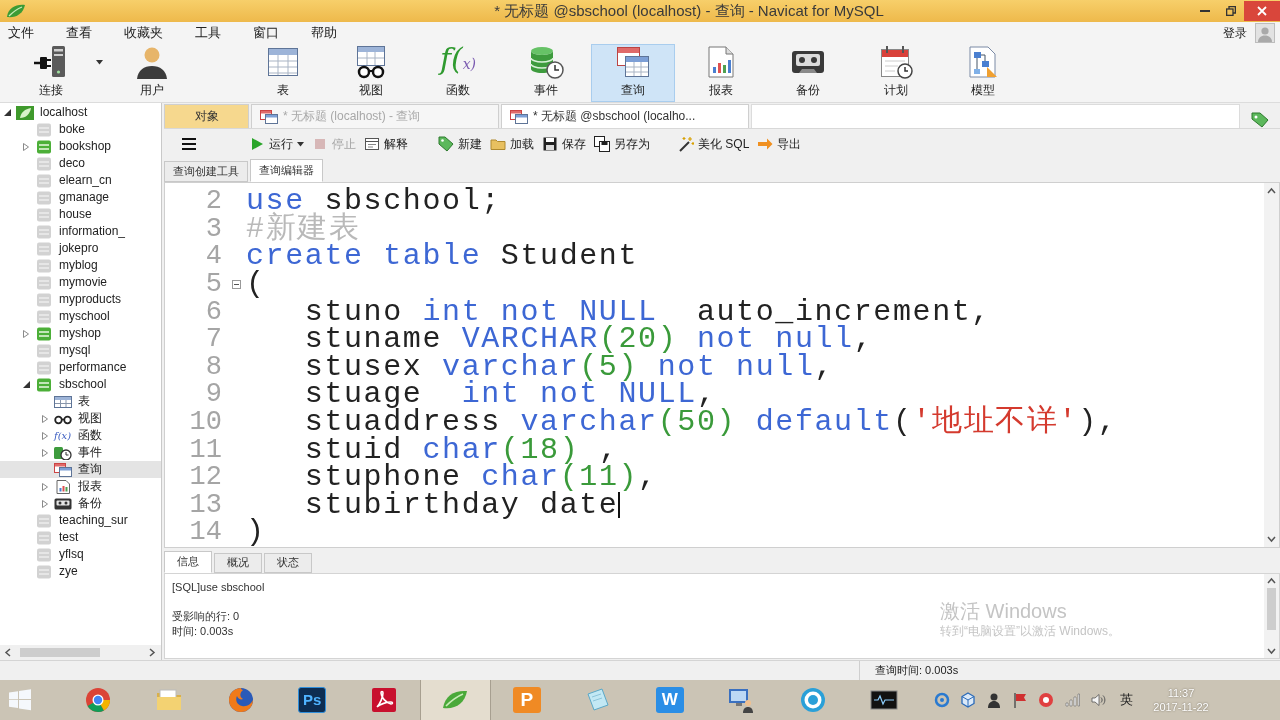 The height and width of the screenshot is (720, 1280). Describe the element at coordinates (80, 214) in the screenshot. I see `tree-item: house` at that location.